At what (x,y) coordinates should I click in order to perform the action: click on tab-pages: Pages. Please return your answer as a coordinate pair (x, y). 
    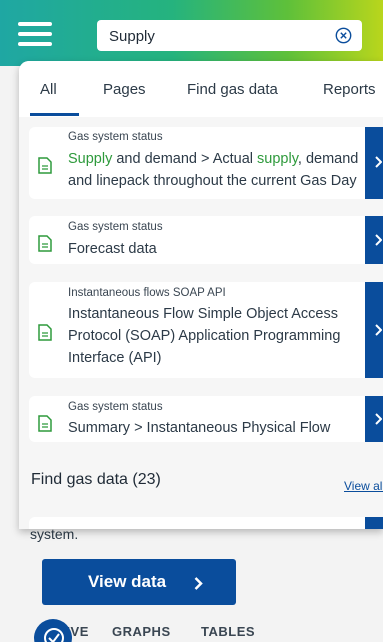
    Looking at the image, I should click on (124, 89).